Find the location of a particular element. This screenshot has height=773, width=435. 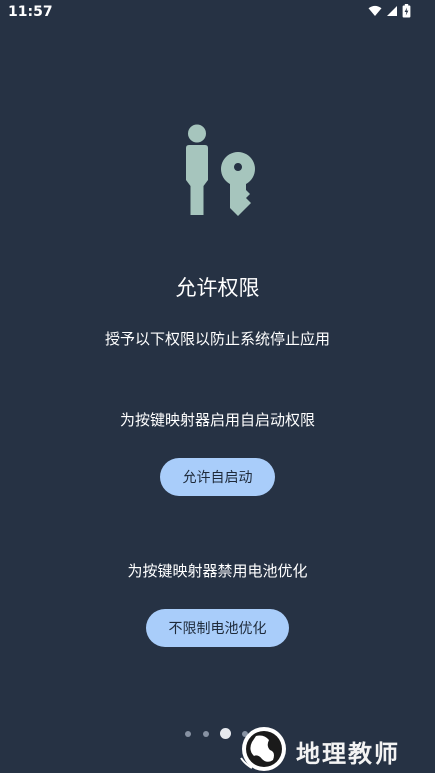

status-icons is located at coordinates (389, 11).